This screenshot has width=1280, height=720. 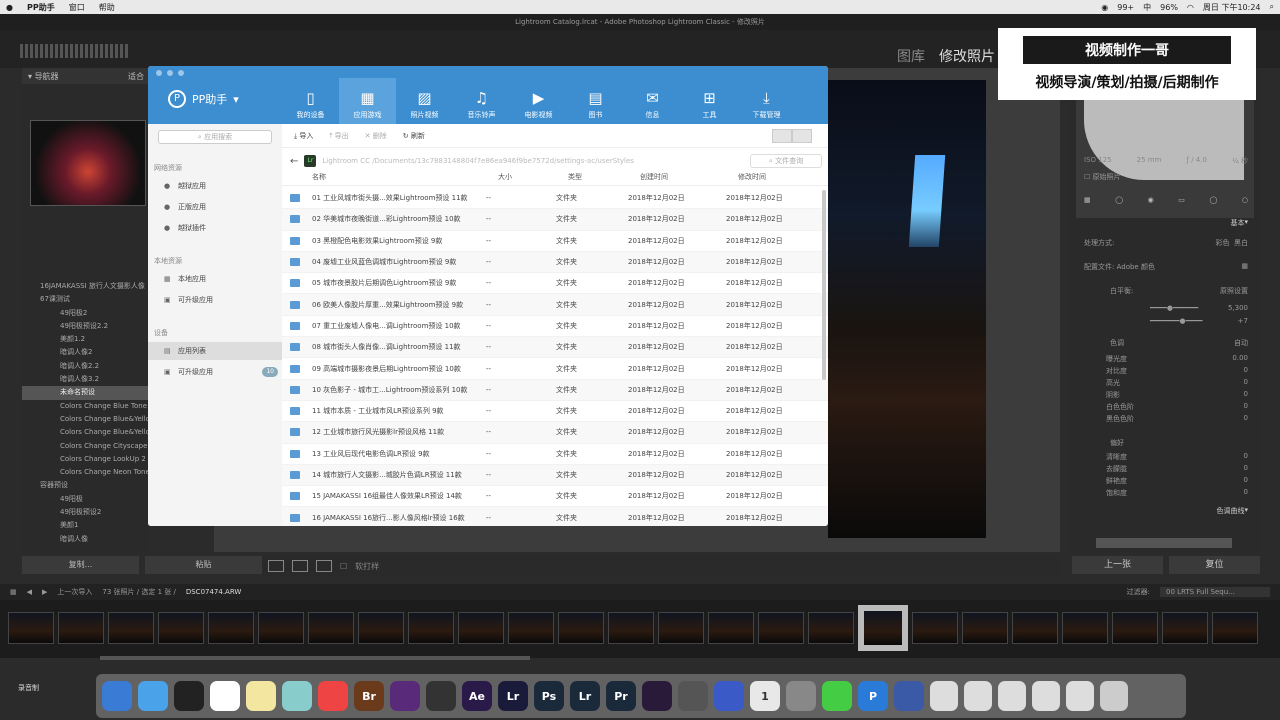 I want to click on back-arrow-icon: ←, so click(x=294, y=161).